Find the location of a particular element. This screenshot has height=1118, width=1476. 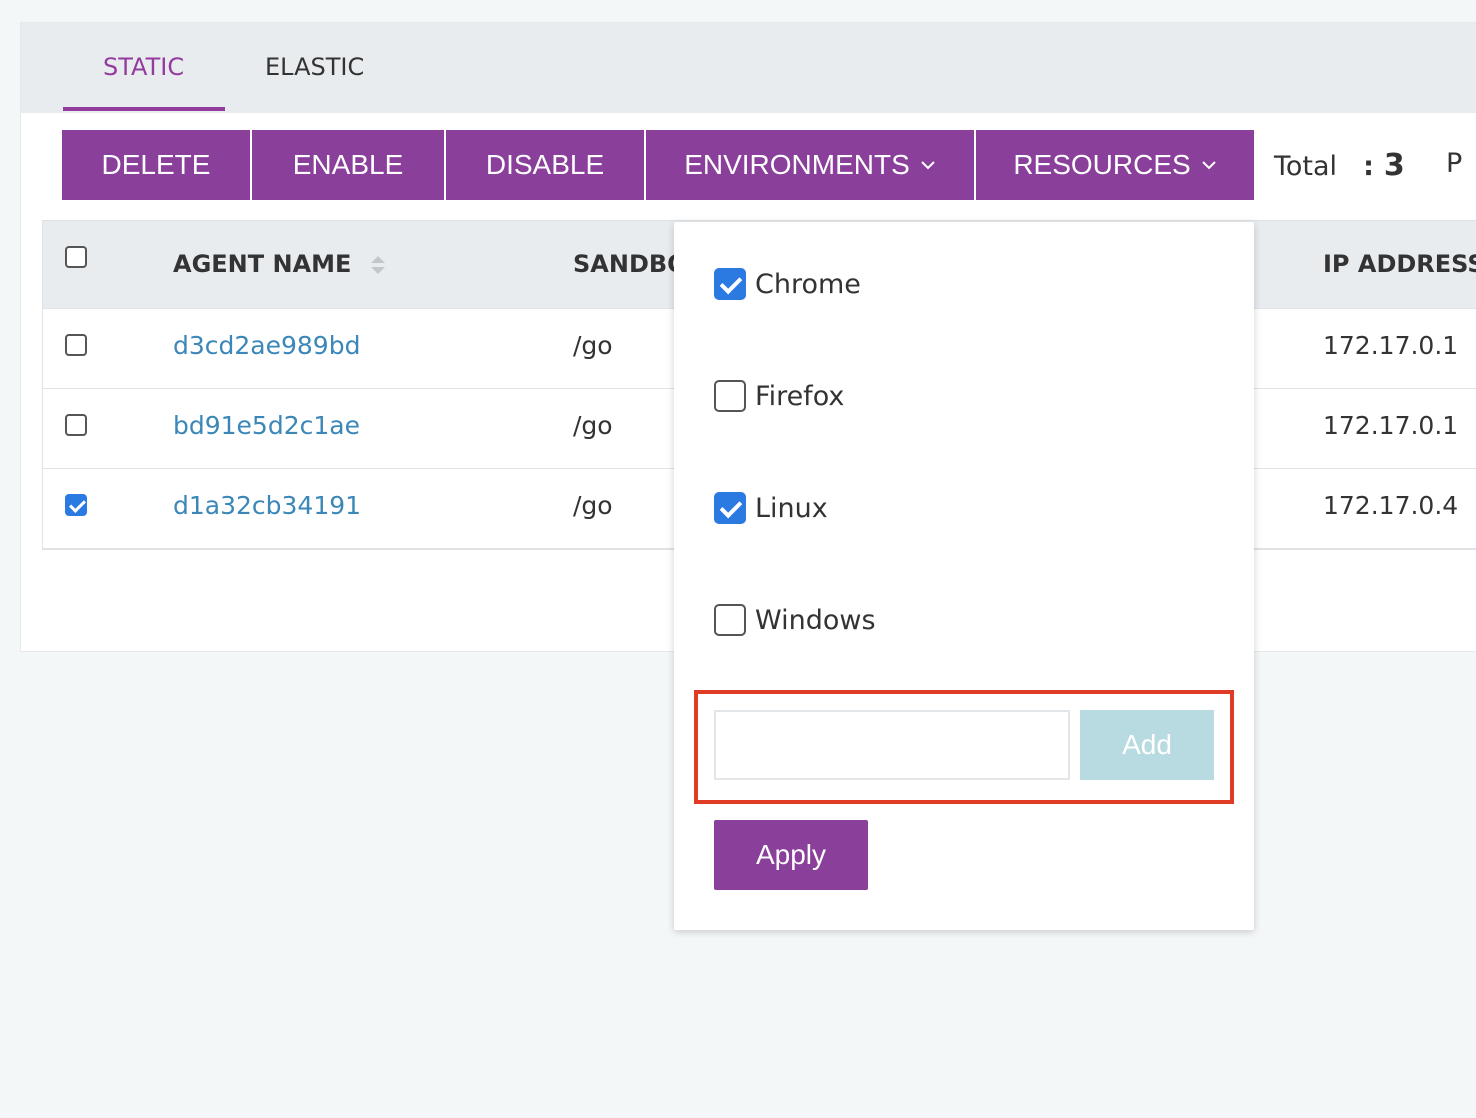

env-option-label: Windows is located at coordinates (815, 620).